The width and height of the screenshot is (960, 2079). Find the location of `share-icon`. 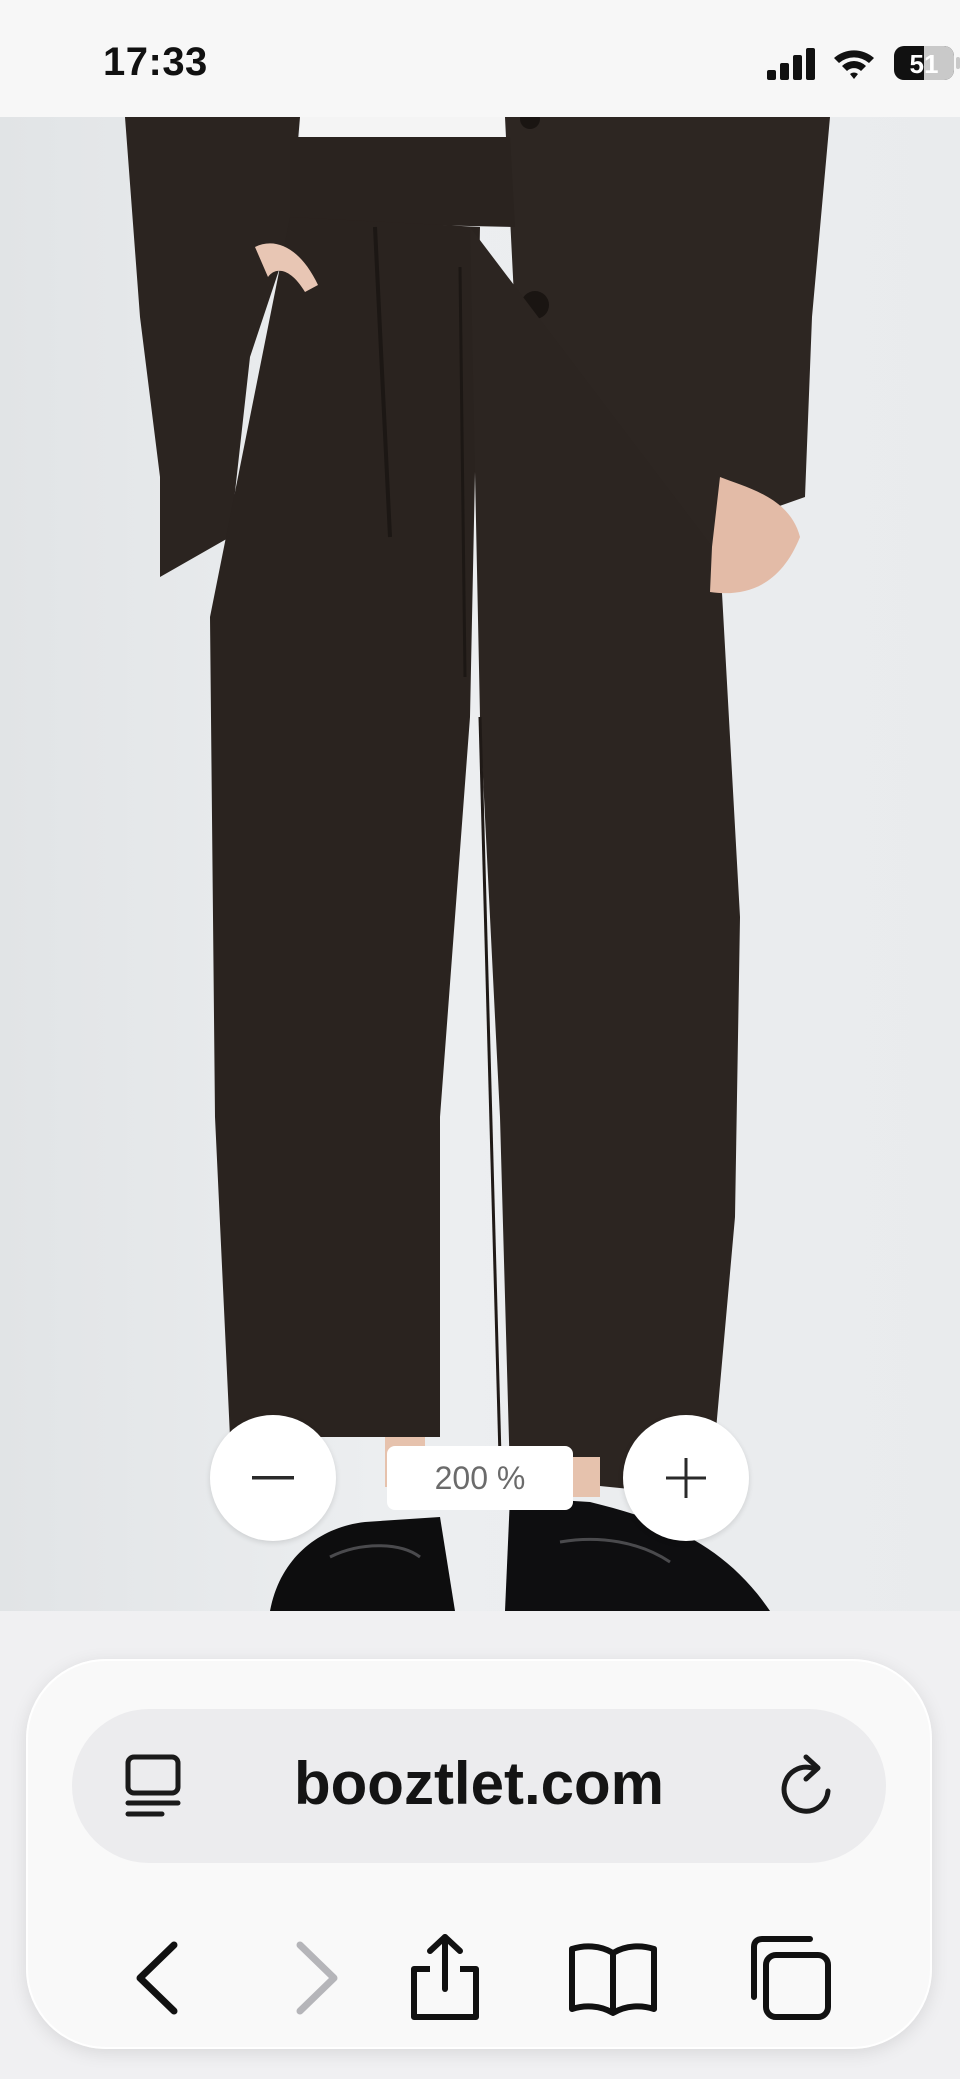

share-icon is located at coordinates (445, 1978).